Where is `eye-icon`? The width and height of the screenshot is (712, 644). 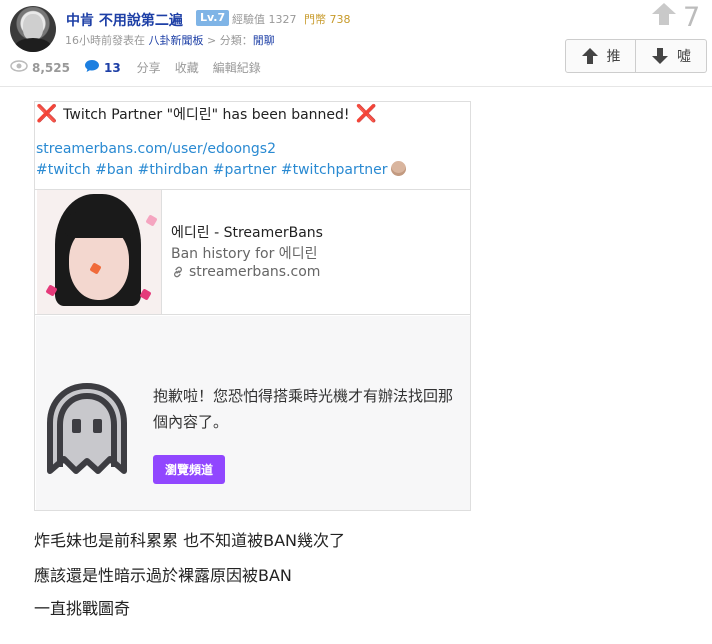 eye-icon is located at coordinates (19, 67).